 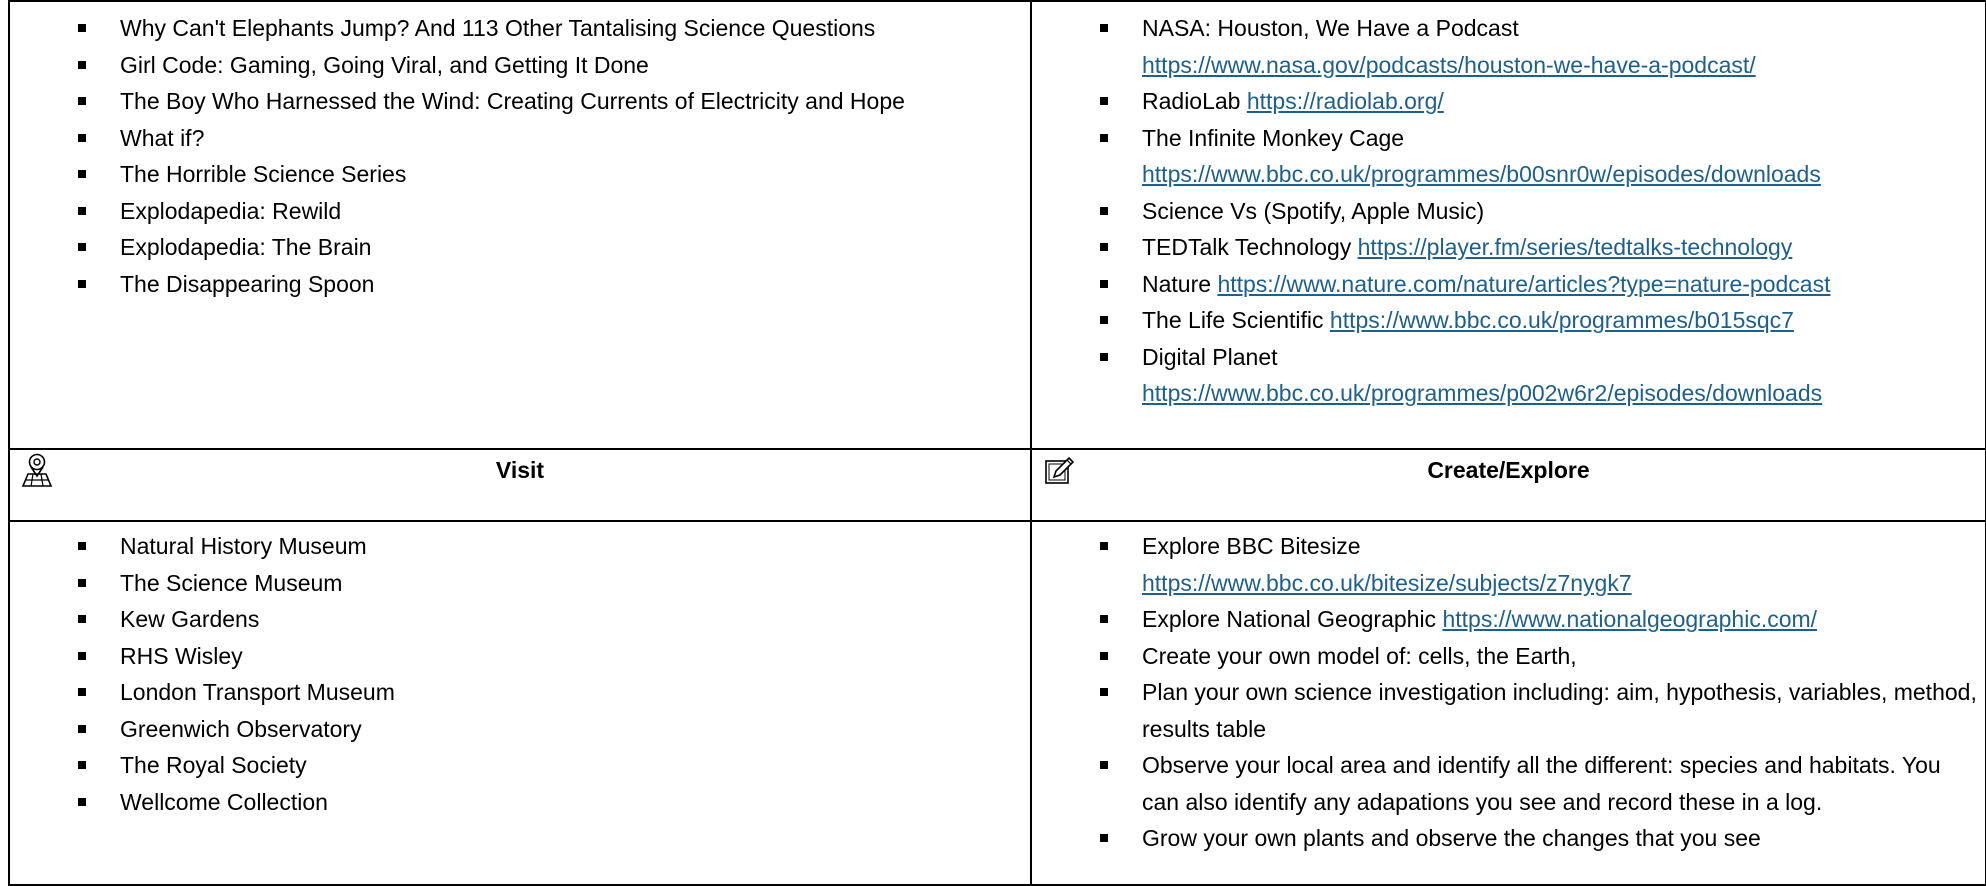 I want to click on list-item: Greenwich Observatory, so click(x=520, y=729).